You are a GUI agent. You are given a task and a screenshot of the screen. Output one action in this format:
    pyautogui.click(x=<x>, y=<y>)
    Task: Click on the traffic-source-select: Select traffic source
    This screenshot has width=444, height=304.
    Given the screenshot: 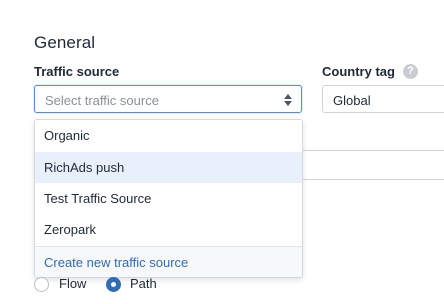 What is the action you would take?
    pyautogui.click(x=168, y=99)
    